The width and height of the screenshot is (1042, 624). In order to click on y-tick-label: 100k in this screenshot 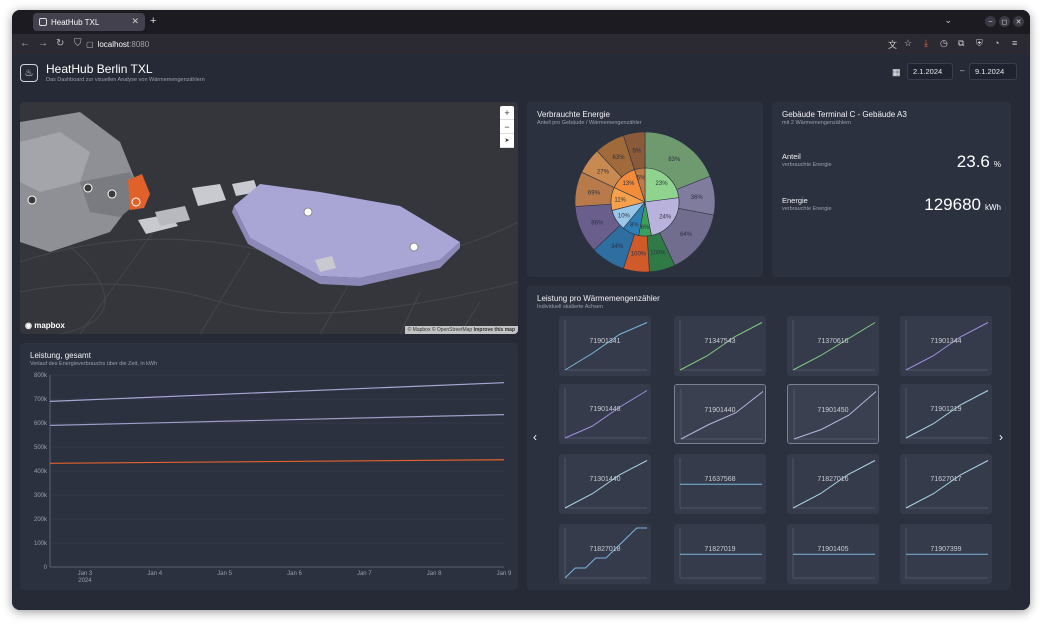, I will do `click(41, 544)`.